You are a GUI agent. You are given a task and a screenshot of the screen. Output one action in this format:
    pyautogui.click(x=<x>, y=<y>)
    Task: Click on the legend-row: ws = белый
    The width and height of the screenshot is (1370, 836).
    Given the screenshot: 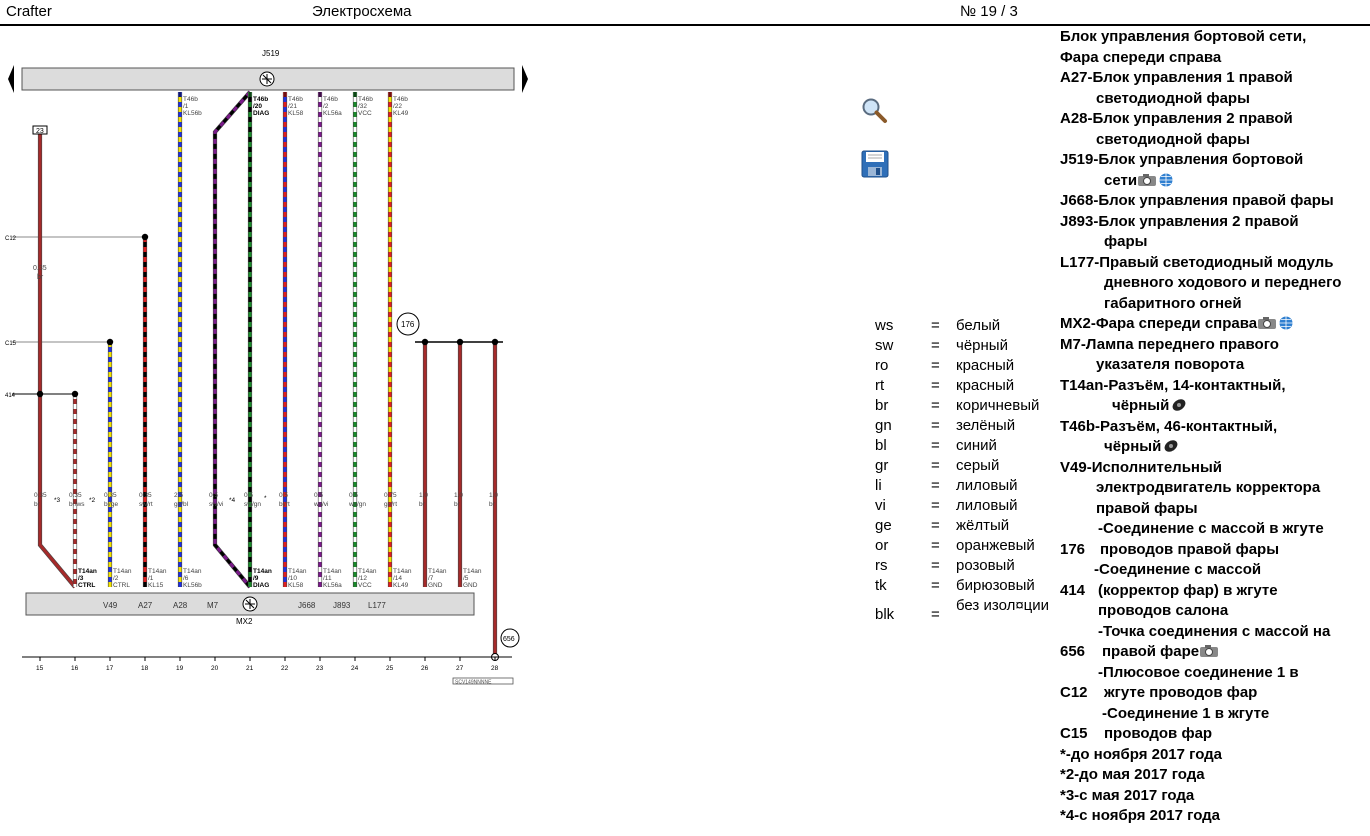 What is the action you would take?
    pyautogui.click(x=965, y=326)
    